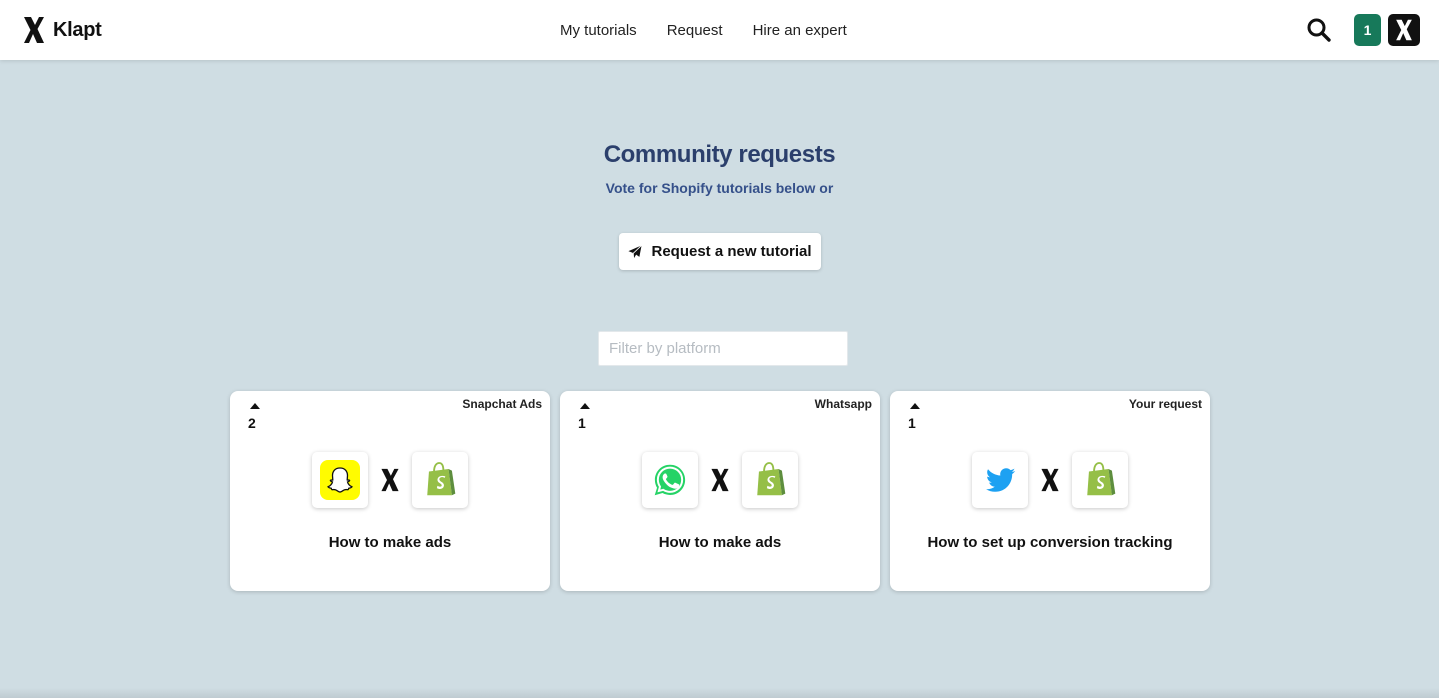  Describe the element at coordinates (1050, 542) in the screenshot. I see `card-title: How to set up conversion tracking` at that location.